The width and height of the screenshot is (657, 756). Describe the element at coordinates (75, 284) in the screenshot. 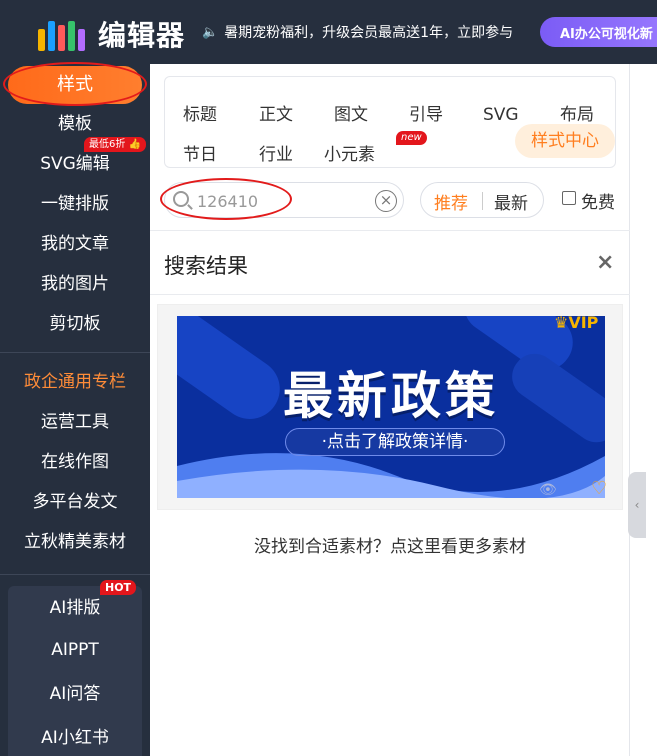

I see `sidebar-item-my-images: 我的图片` at that location.